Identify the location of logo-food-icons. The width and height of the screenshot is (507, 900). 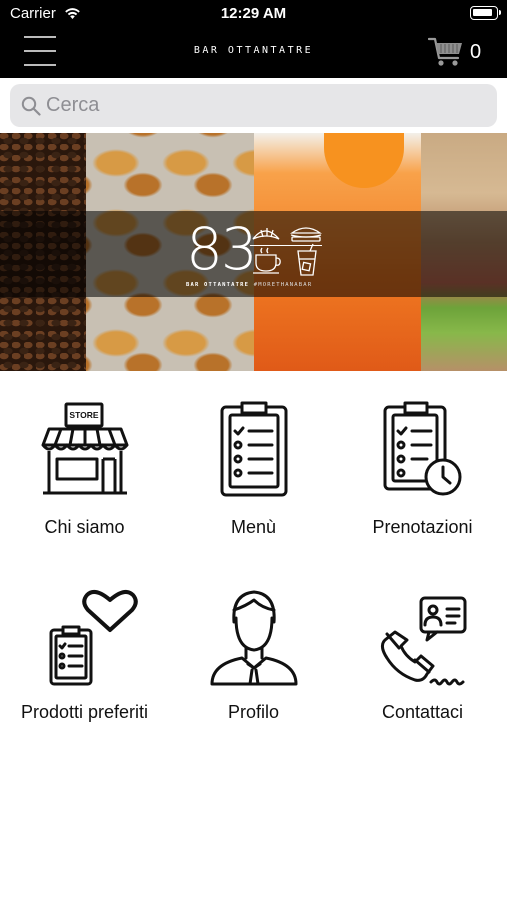
(287, 251).